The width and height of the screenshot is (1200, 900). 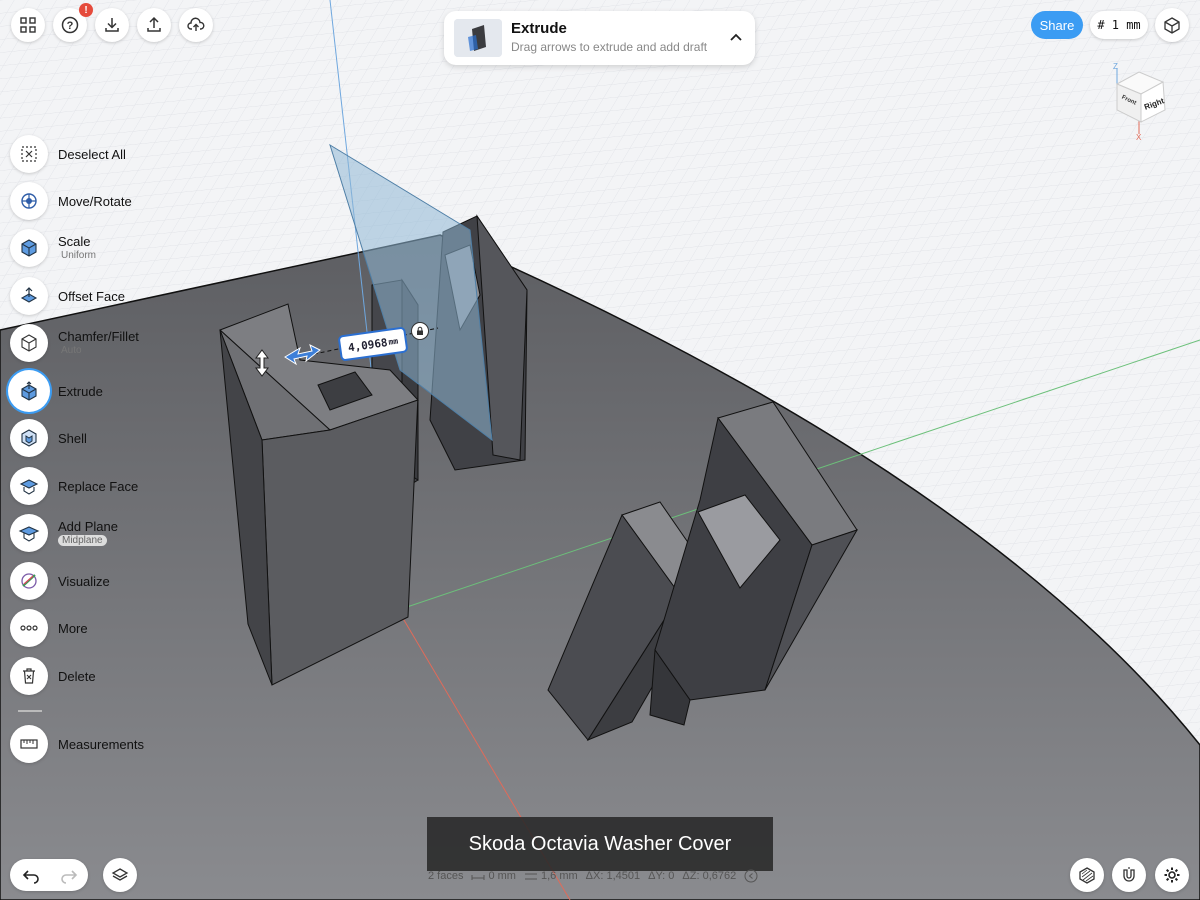 I want to click on move-rotate-tool: Move/Rotate, so click(x=100, y=202).